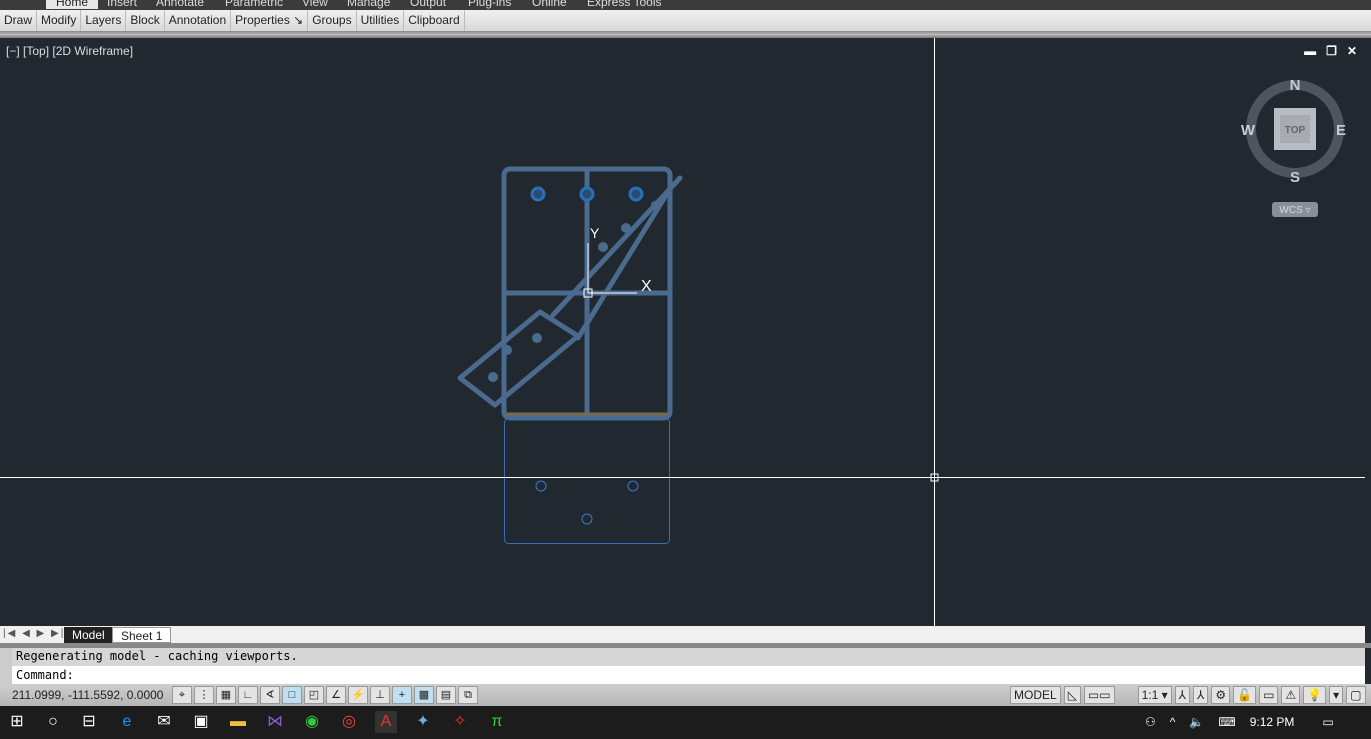  What do you see at coordinates (238, 722) in the screenshot?
I see `file-explorer-icon: ▬` at bounding box center [238, 722].